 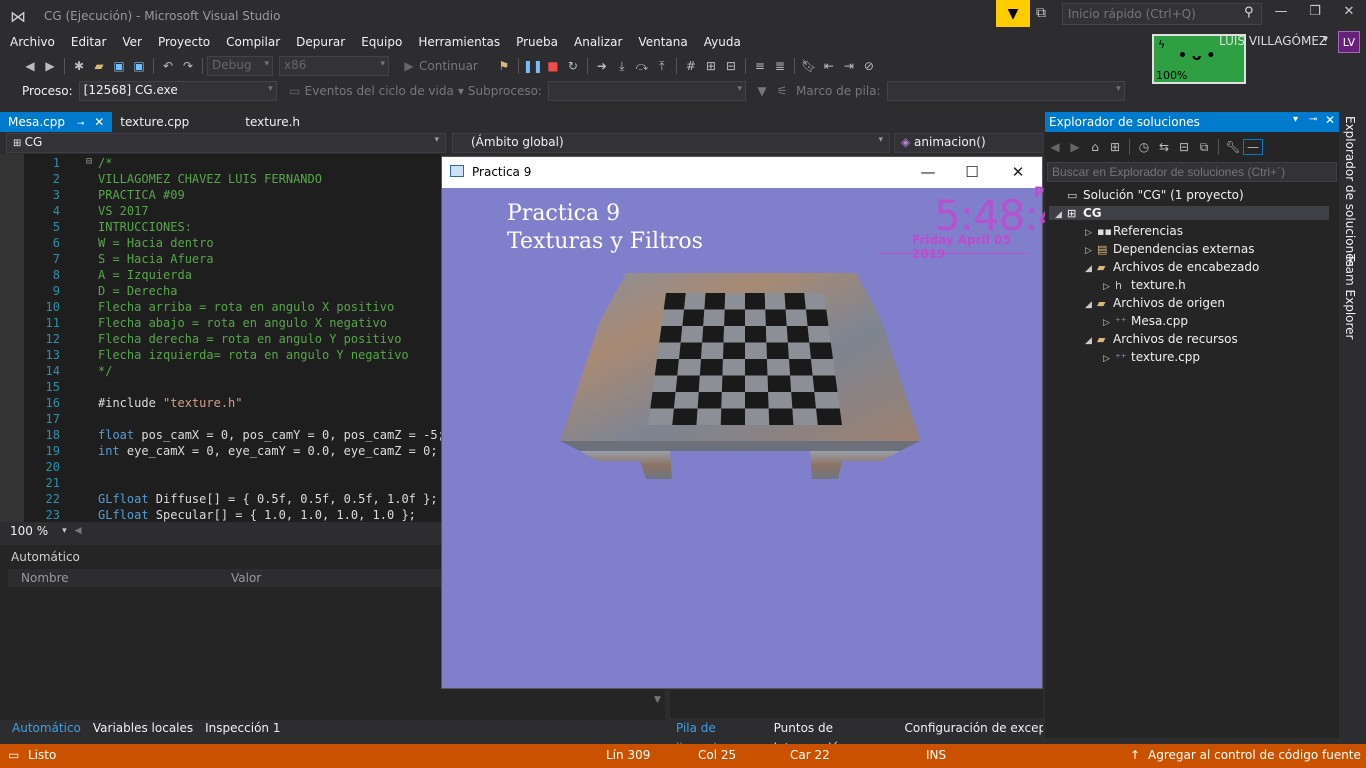 I want to click on tab-exception-settings: Configuración de excepci, so click(x=971, y=728).